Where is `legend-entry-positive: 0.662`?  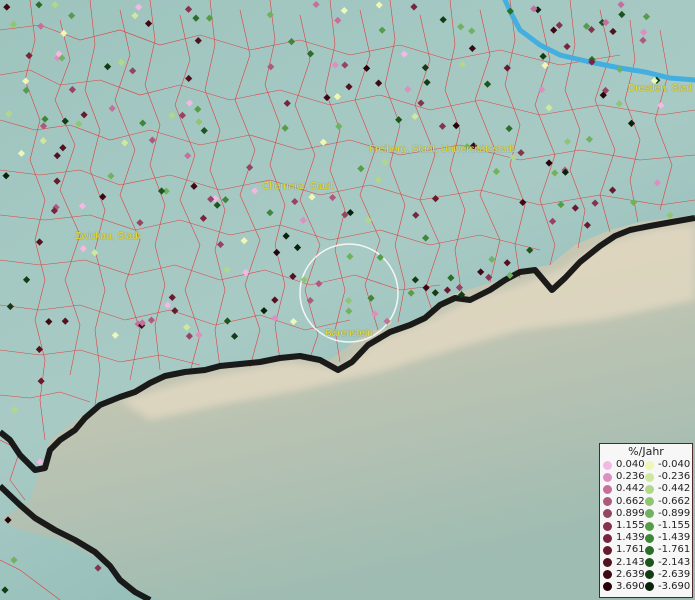 legend-entry-positive: 0.662 is located at coordinates (624, 501).